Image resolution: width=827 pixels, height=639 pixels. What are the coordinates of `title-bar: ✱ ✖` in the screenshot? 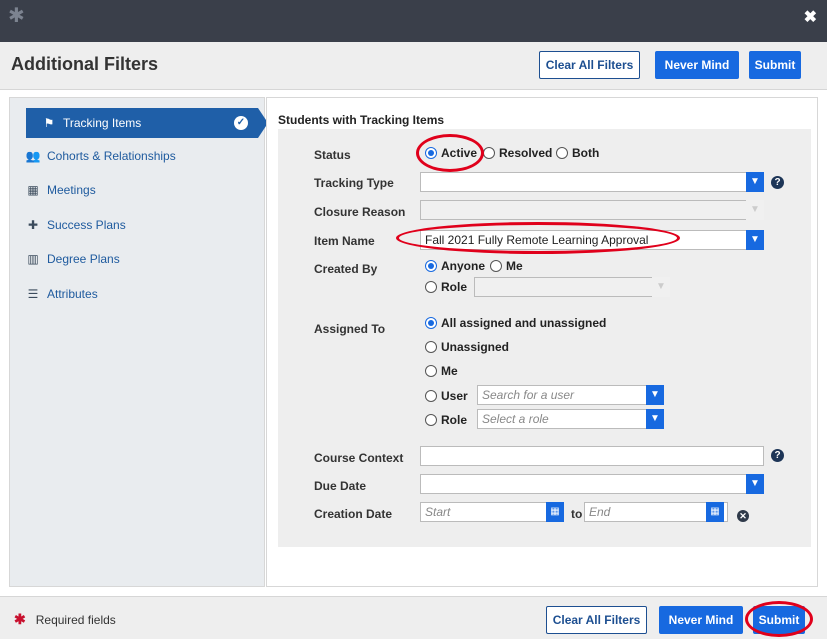 It's located at (413, 21).